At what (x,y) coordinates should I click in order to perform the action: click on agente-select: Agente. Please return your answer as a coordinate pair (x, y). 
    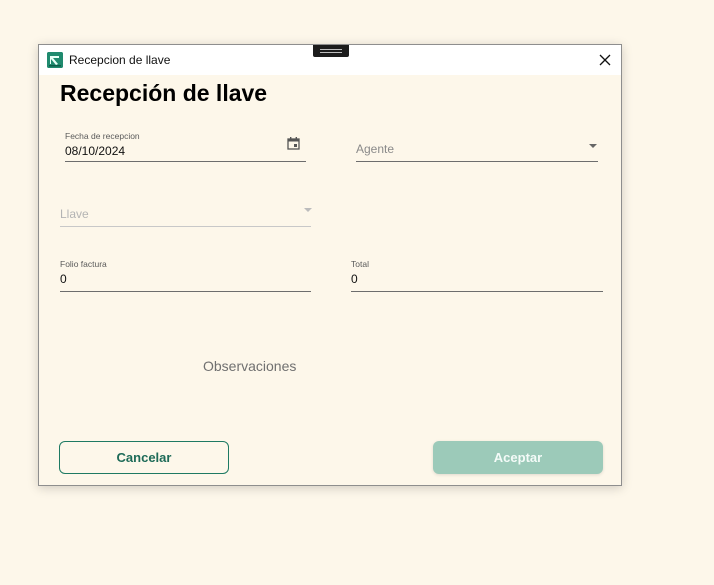
    Looking at the image, I should click on (477, 146).